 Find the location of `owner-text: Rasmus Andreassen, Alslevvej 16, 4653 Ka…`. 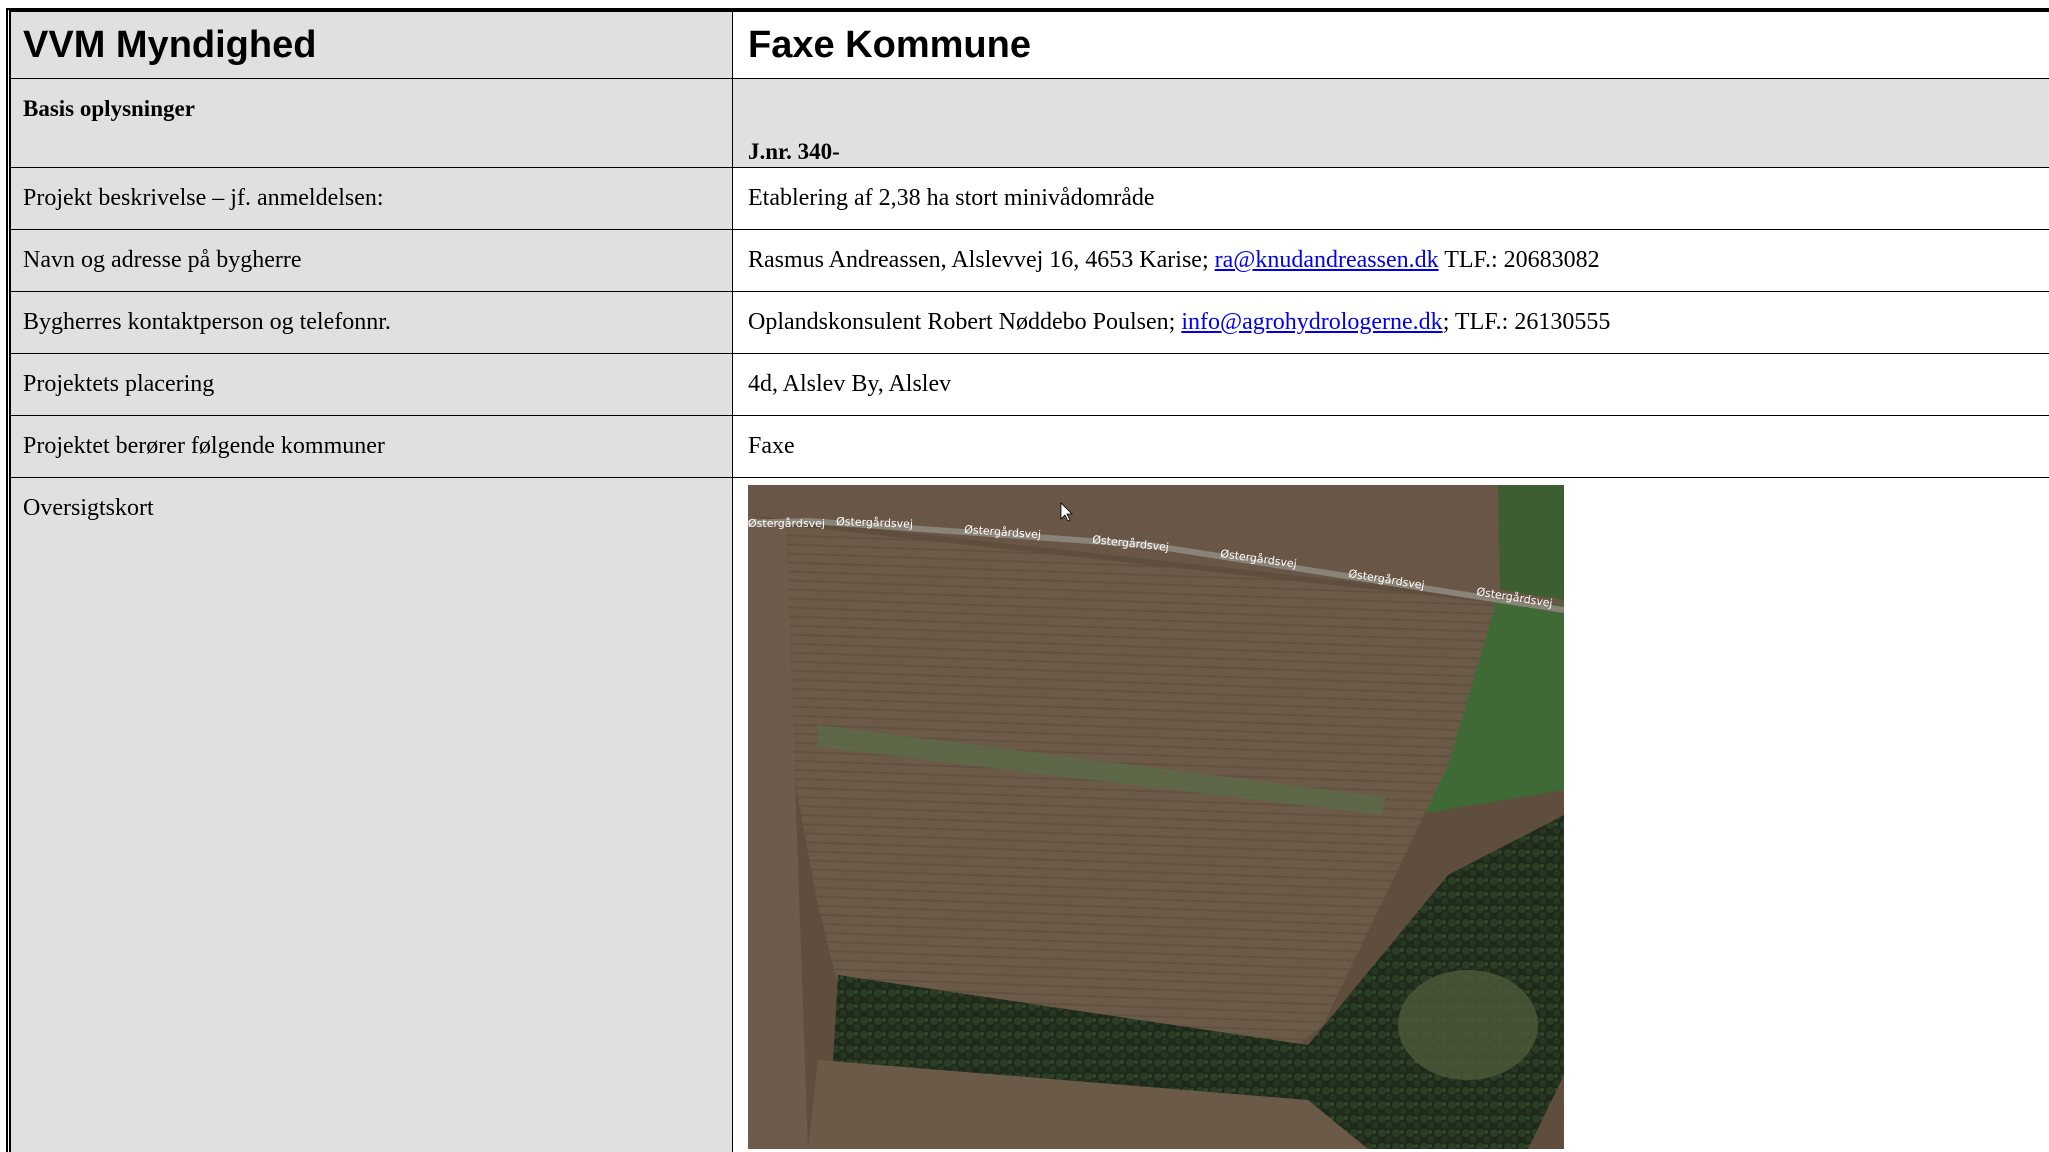

owner-text: Rasmus Andreassen, Alslevvej 16, 4653 Ka… is located at coordinates (981, 260).